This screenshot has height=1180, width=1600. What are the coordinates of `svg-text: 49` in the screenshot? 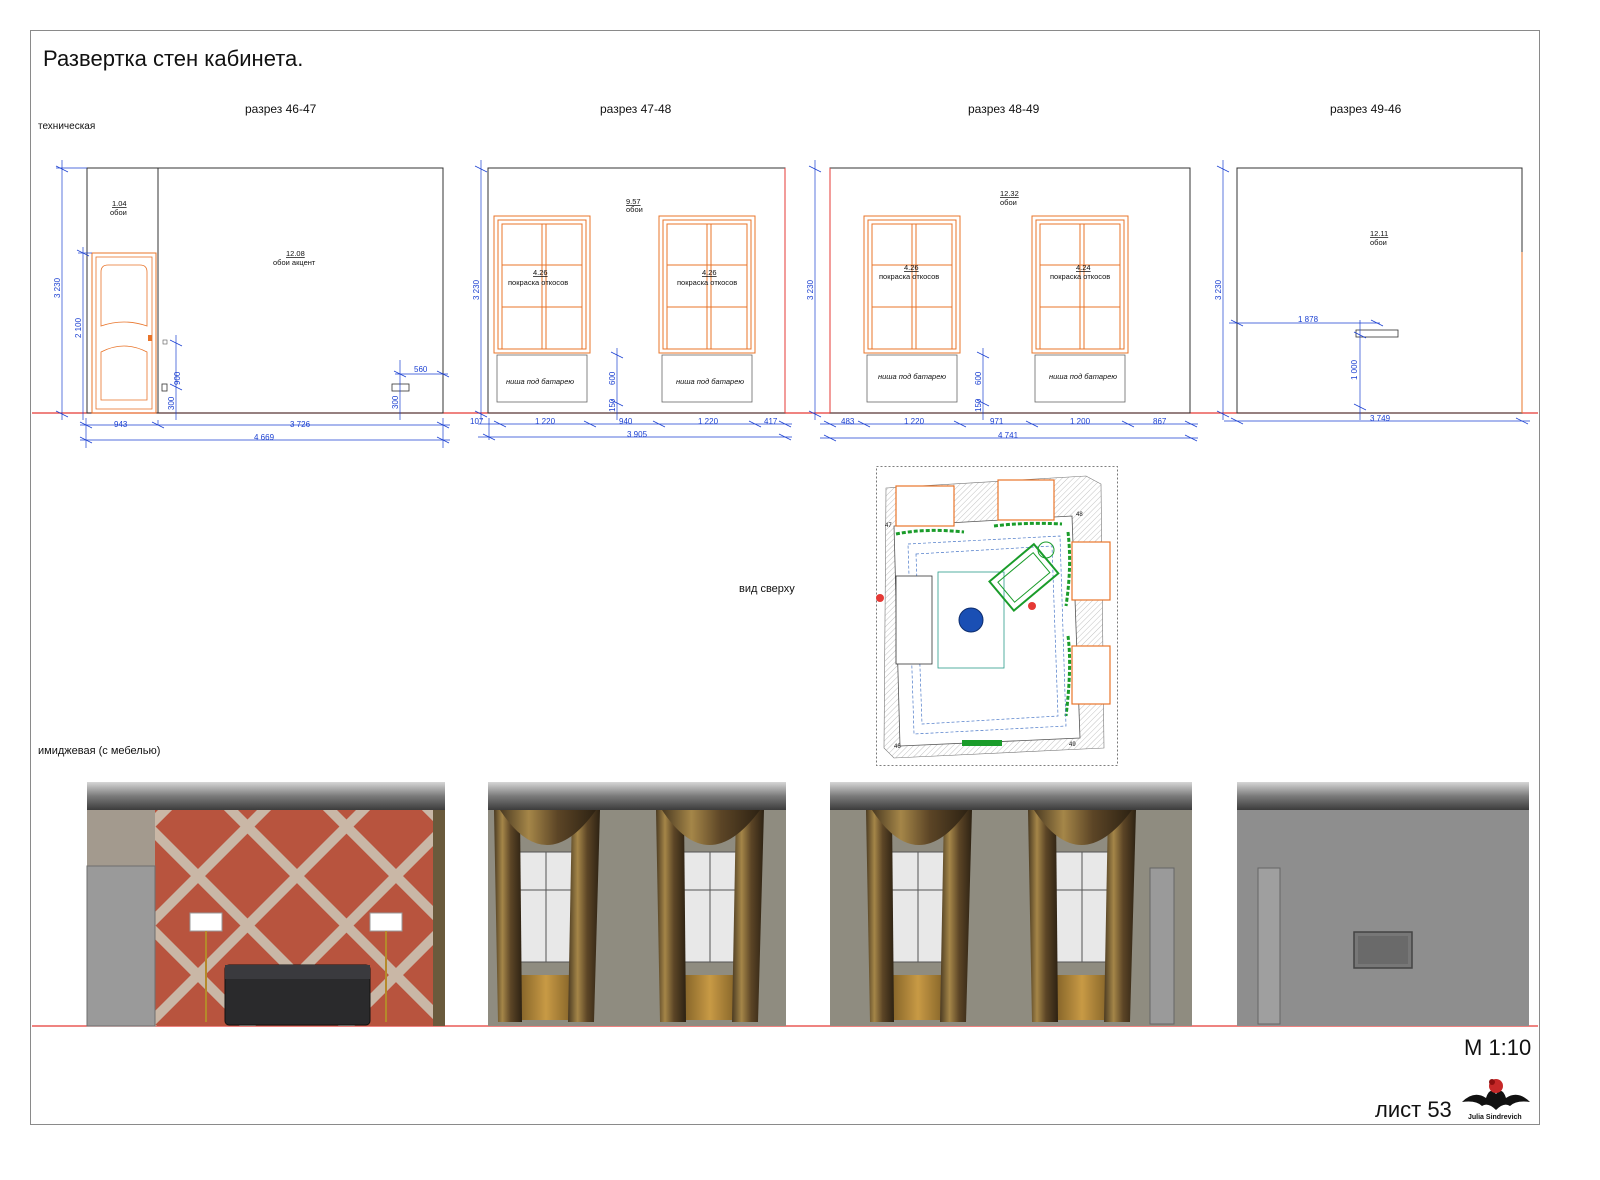 It's located at (1072, 745).